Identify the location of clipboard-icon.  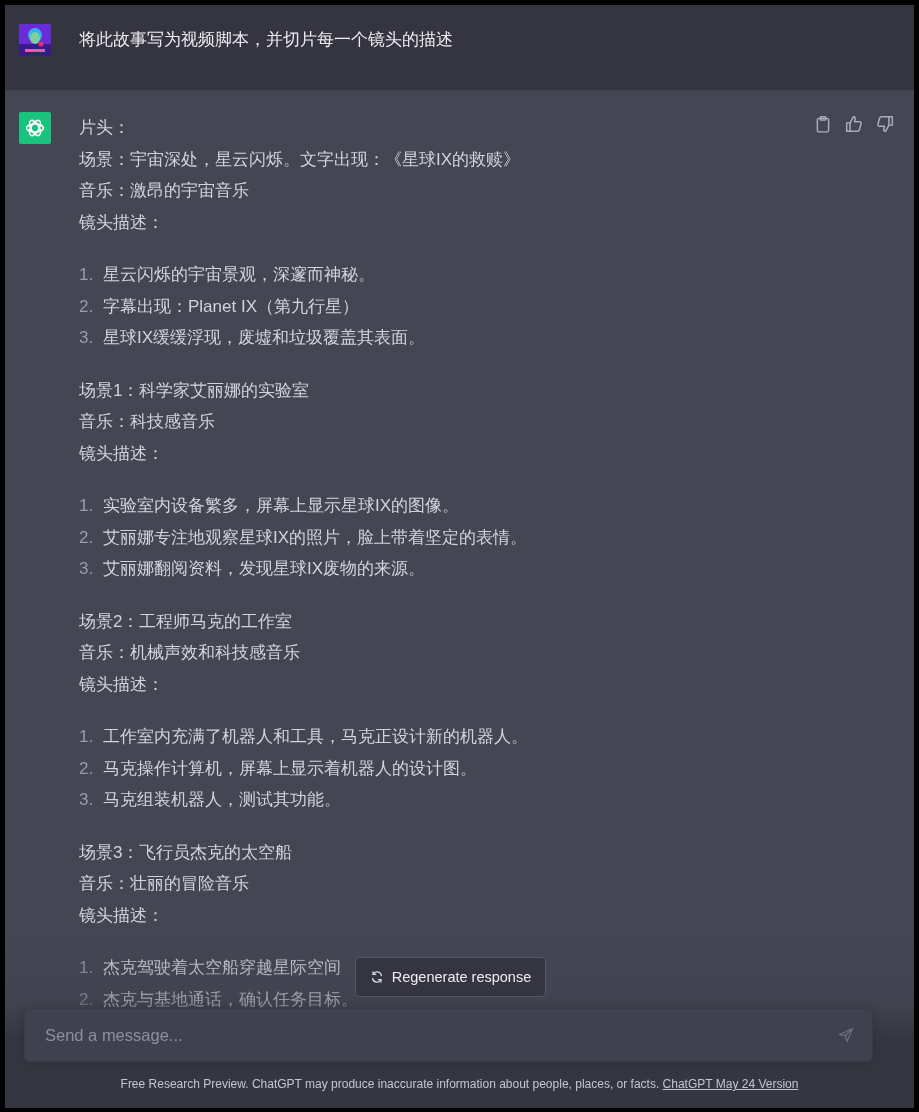
(823, 124).